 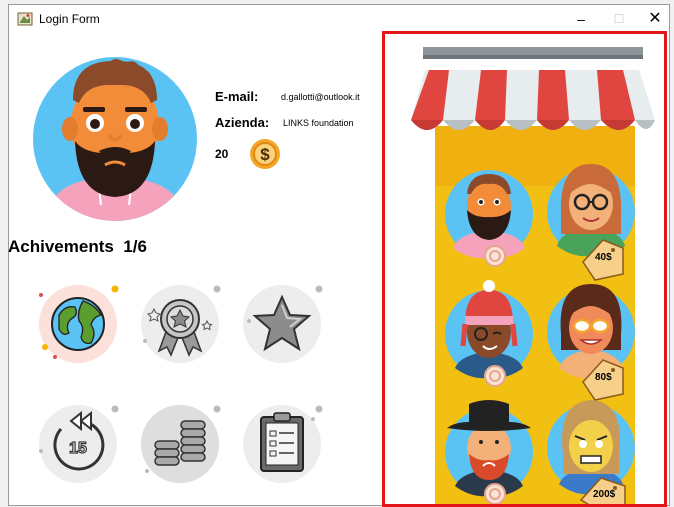 What do you see at coordinates (180, 324) in the screenshot?
I see `badge-medal` at bounding box center [180, 324].